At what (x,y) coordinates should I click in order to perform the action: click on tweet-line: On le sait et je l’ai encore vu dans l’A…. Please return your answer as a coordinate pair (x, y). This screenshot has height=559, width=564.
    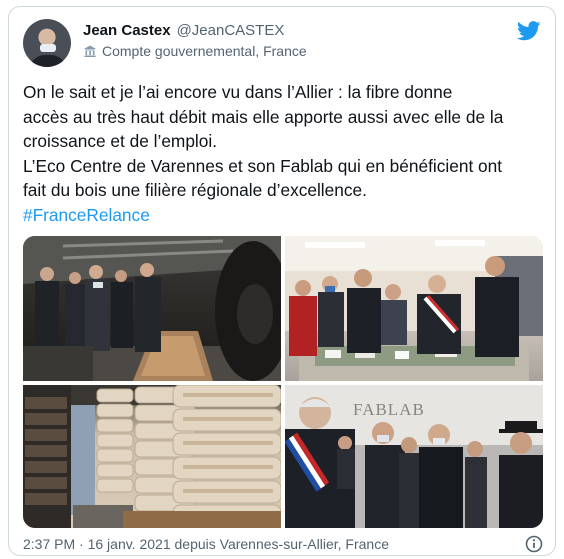
    Looking at the image, I should click on (238, 92).